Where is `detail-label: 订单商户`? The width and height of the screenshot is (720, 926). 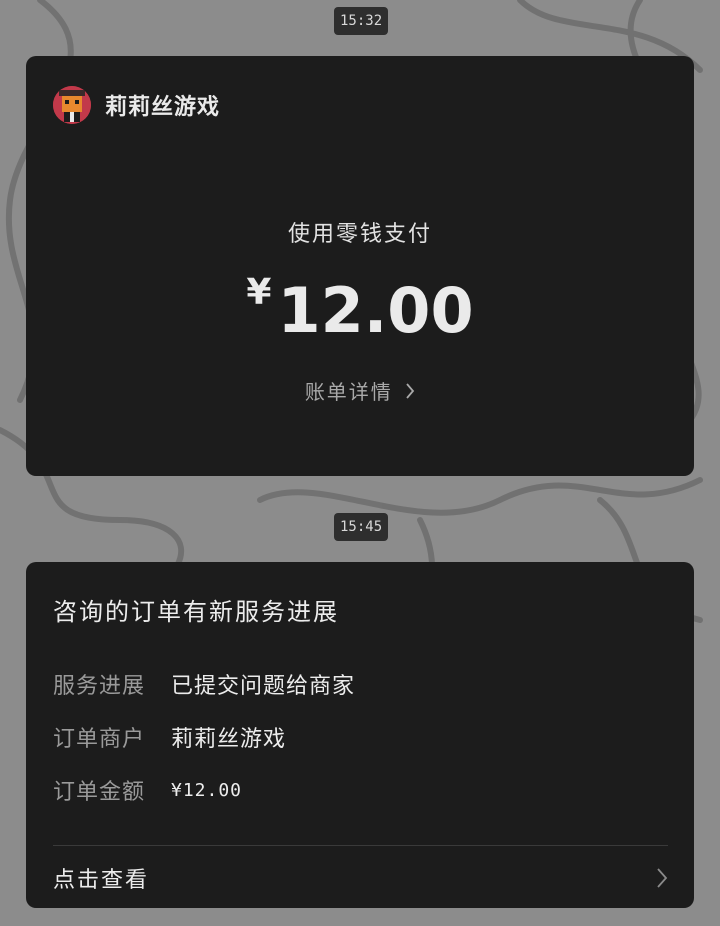
detail-label: 订单商户 is located at coordinates (99, 739).